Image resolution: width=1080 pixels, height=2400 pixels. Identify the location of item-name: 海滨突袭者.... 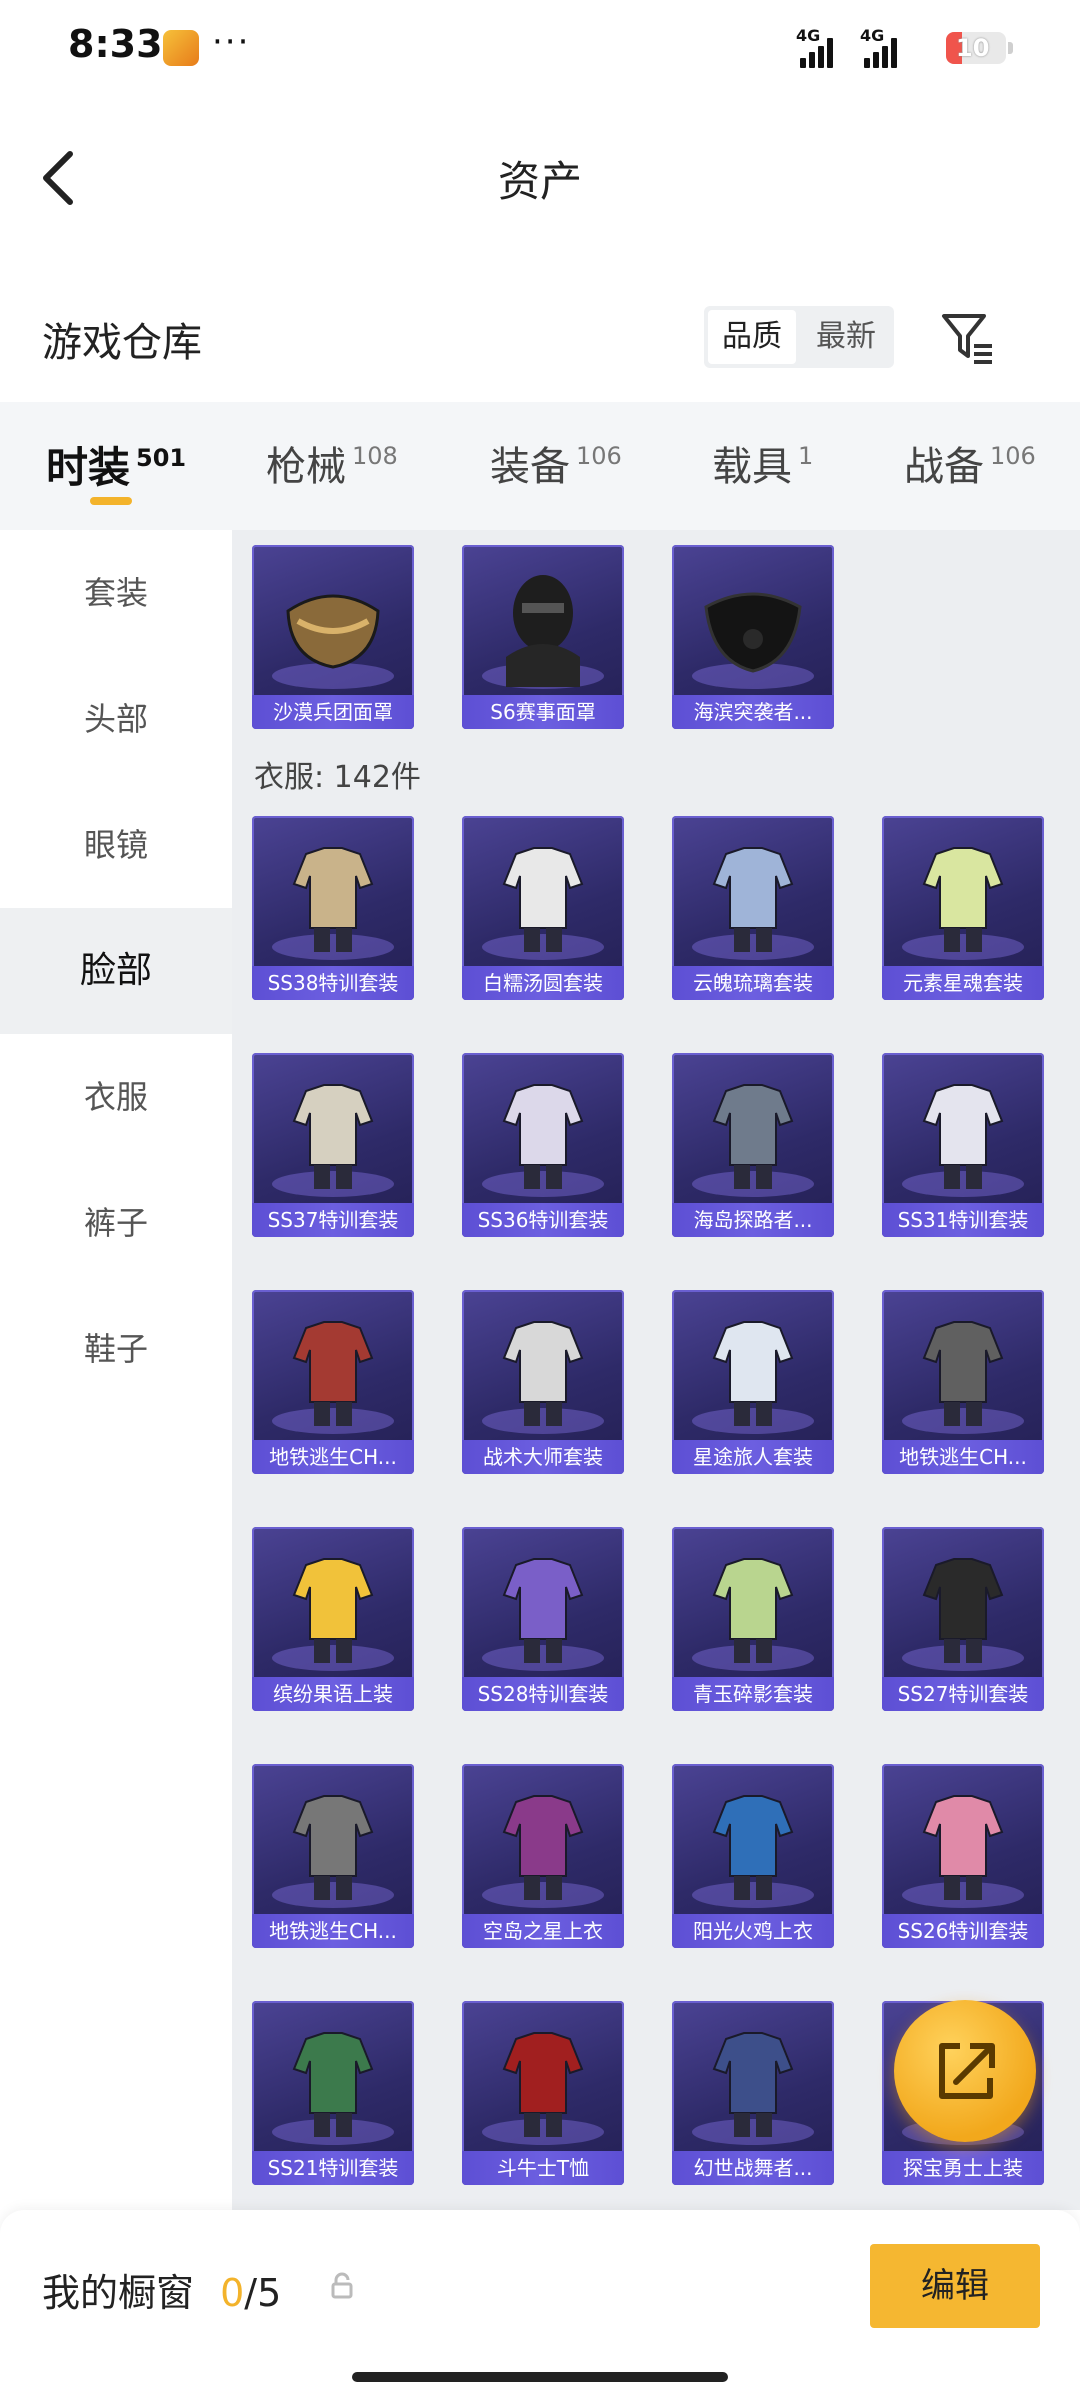
(753, 712).